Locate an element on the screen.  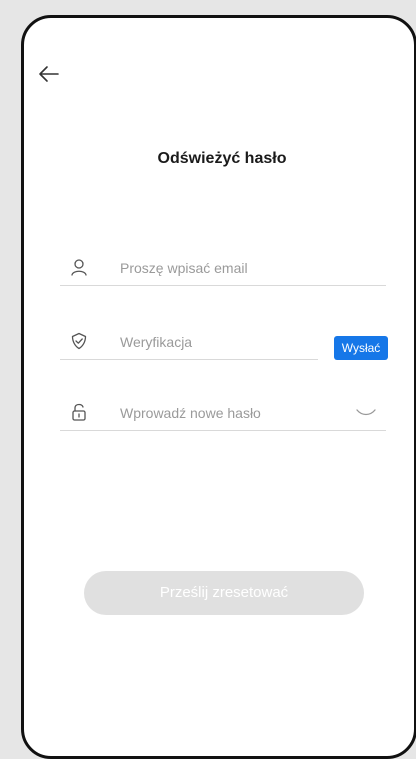
back-button is located at coordinates (50, 74).